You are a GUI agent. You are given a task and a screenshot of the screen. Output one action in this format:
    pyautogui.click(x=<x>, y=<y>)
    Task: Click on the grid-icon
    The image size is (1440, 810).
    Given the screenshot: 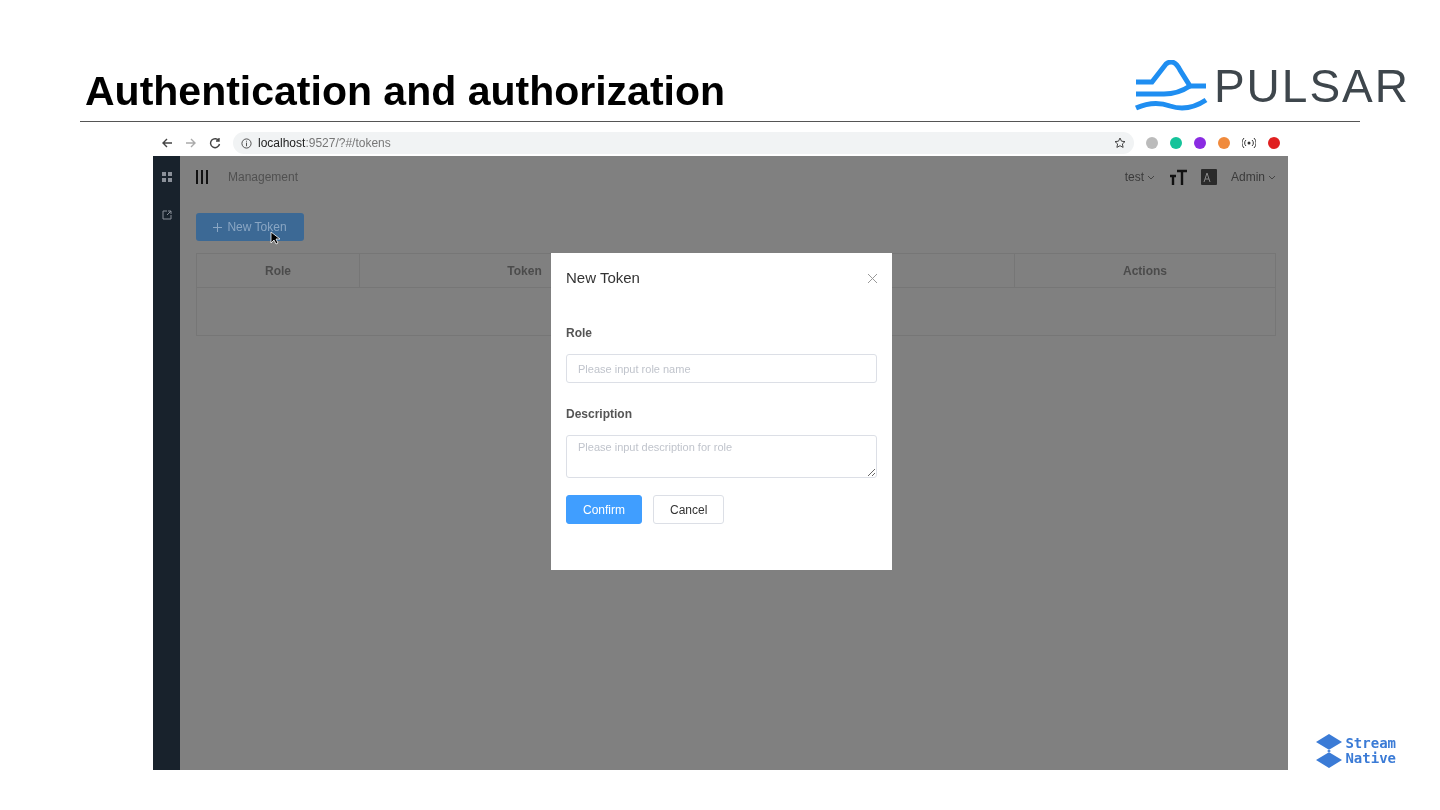 What is the action you would take?
    pyautogui.click(x=166, y=177)
    